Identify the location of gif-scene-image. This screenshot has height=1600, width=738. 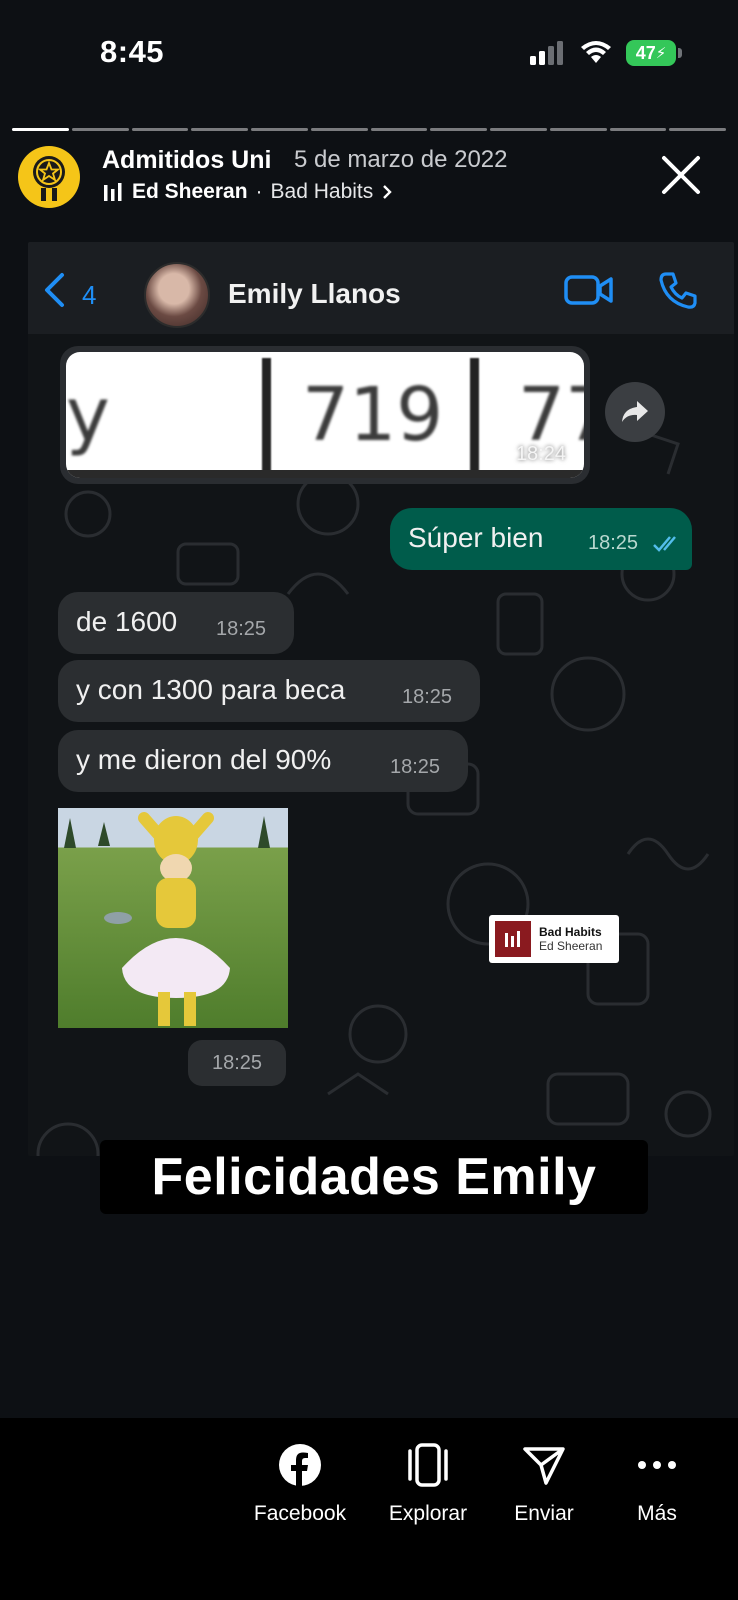
(167, 919).